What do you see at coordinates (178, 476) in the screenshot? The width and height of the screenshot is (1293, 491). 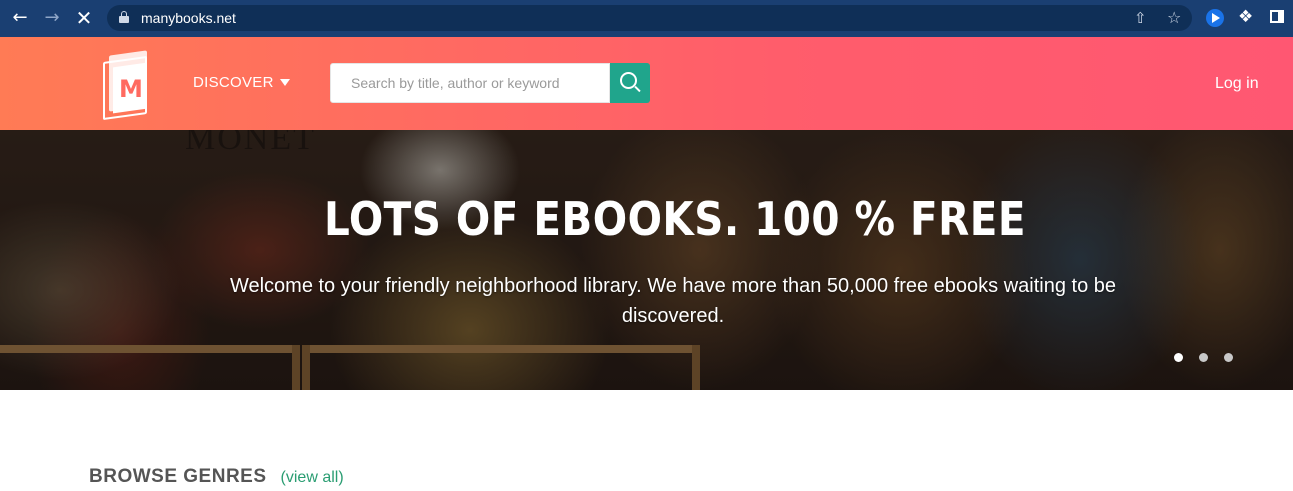 I see `browse-genres-title: BROWSE GENRES` at bounding box center [178, 476].